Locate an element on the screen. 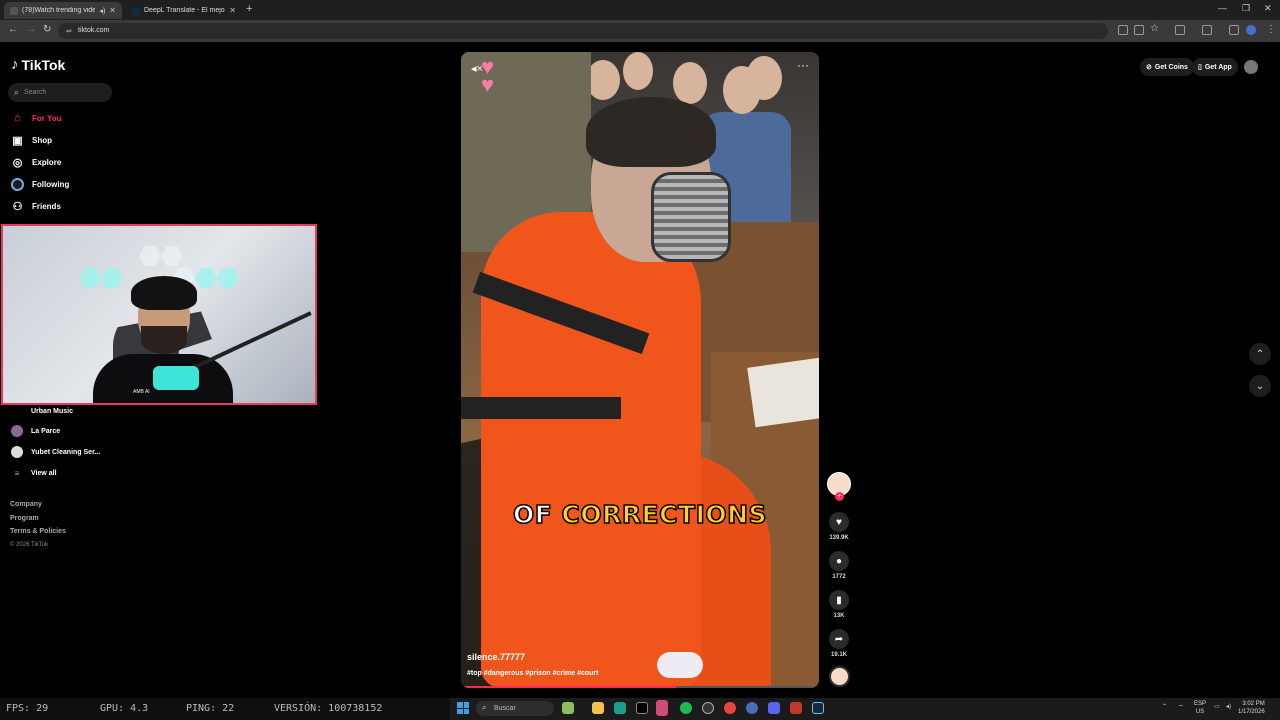 Image resolution: width=1280 pixels, height=720 pixels. get-coins-button: ⊘ Get Coins is located at coordinates (1167, 67).